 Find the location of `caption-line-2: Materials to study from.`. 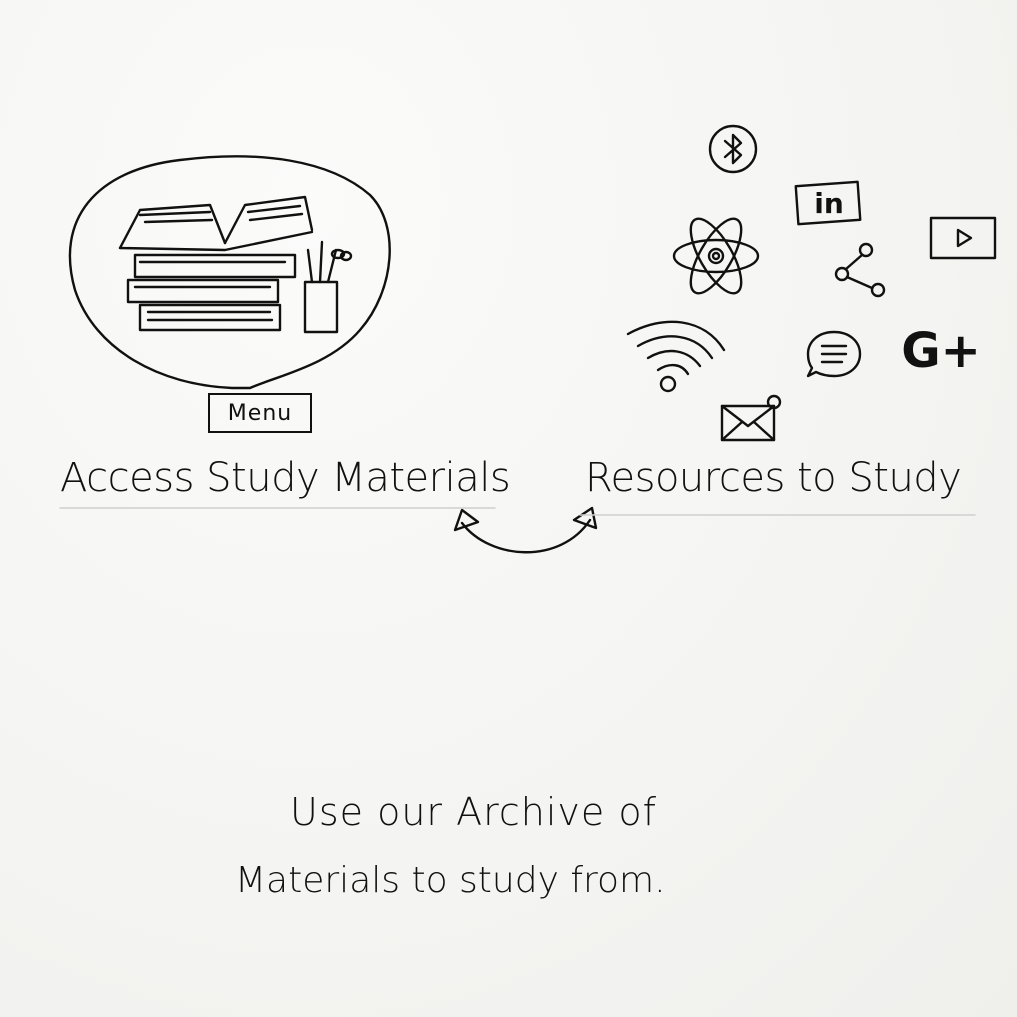

caption-line-2: Materials to study from. is located at coordinates (450, 880).